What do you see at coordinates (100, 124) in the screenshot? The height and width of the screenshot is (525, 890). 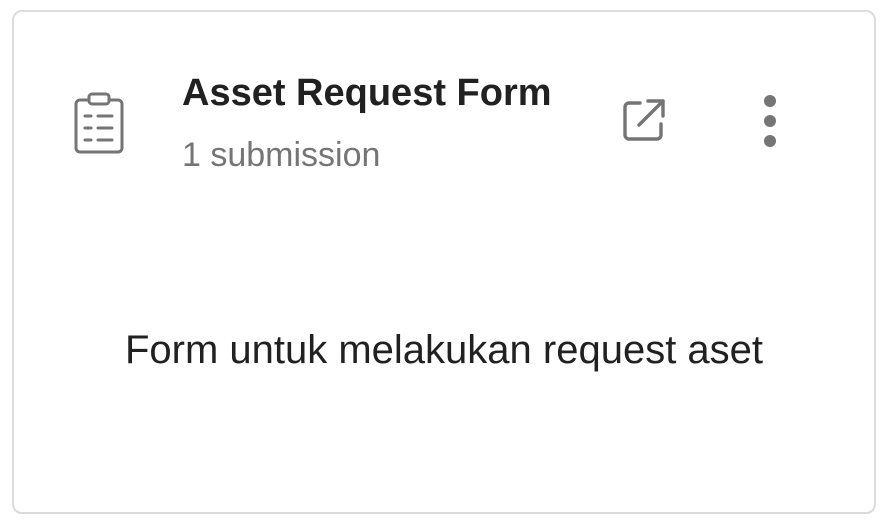 I see `clipboard-list-icon` at bounding box center [100, 124].